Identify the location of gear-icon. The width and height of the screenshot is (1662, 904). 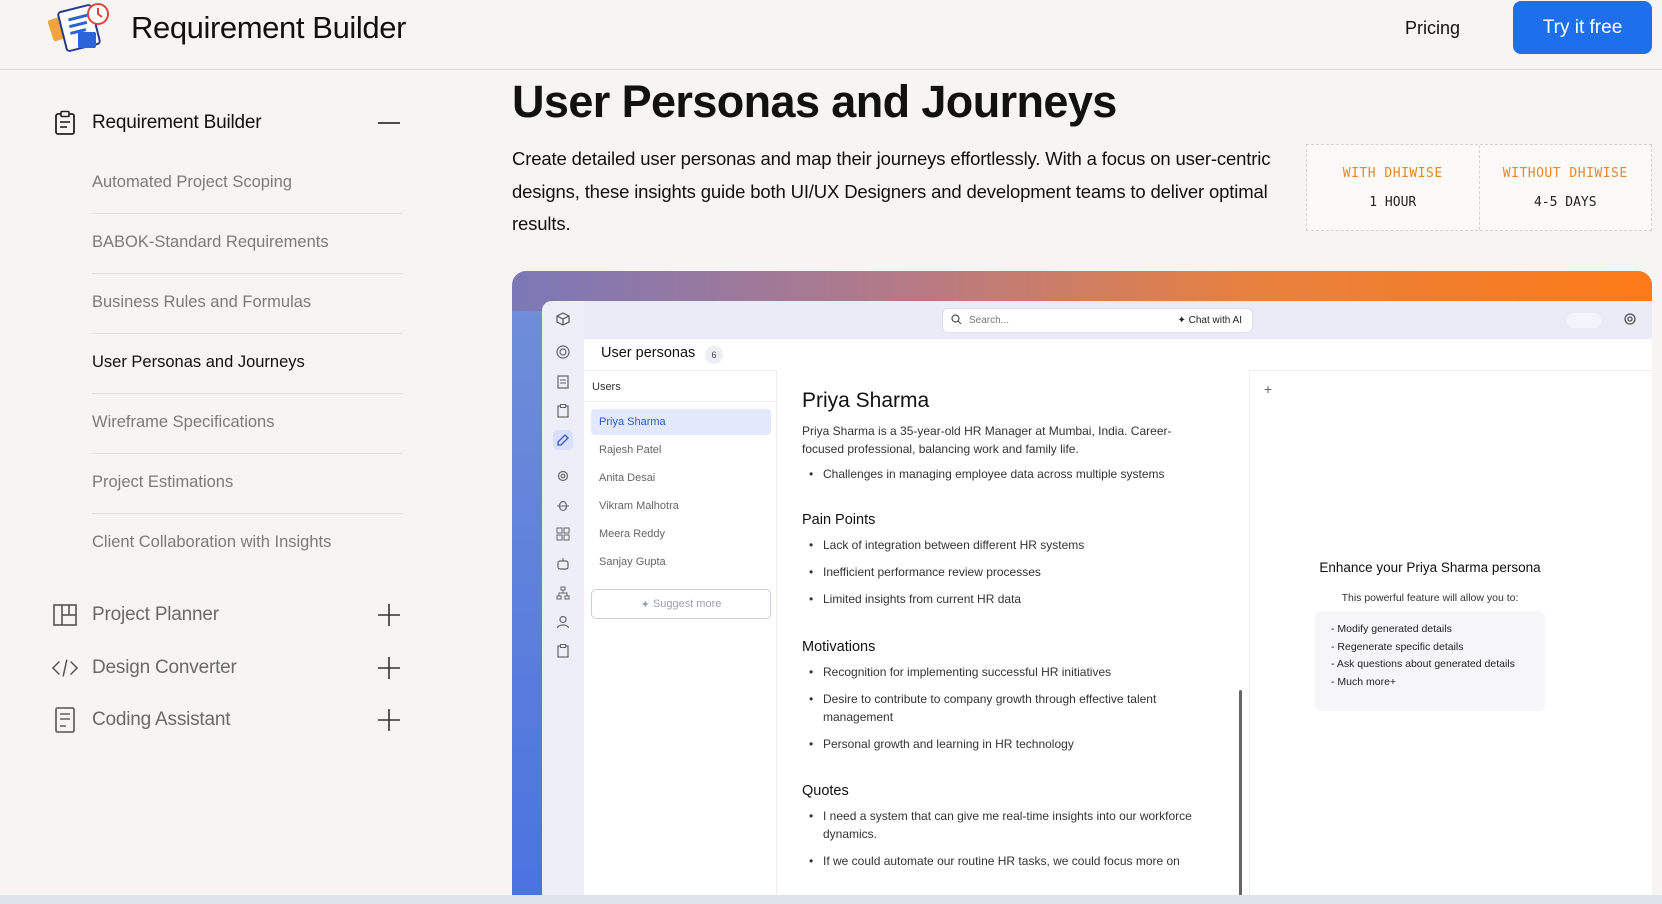
(1630, 321).